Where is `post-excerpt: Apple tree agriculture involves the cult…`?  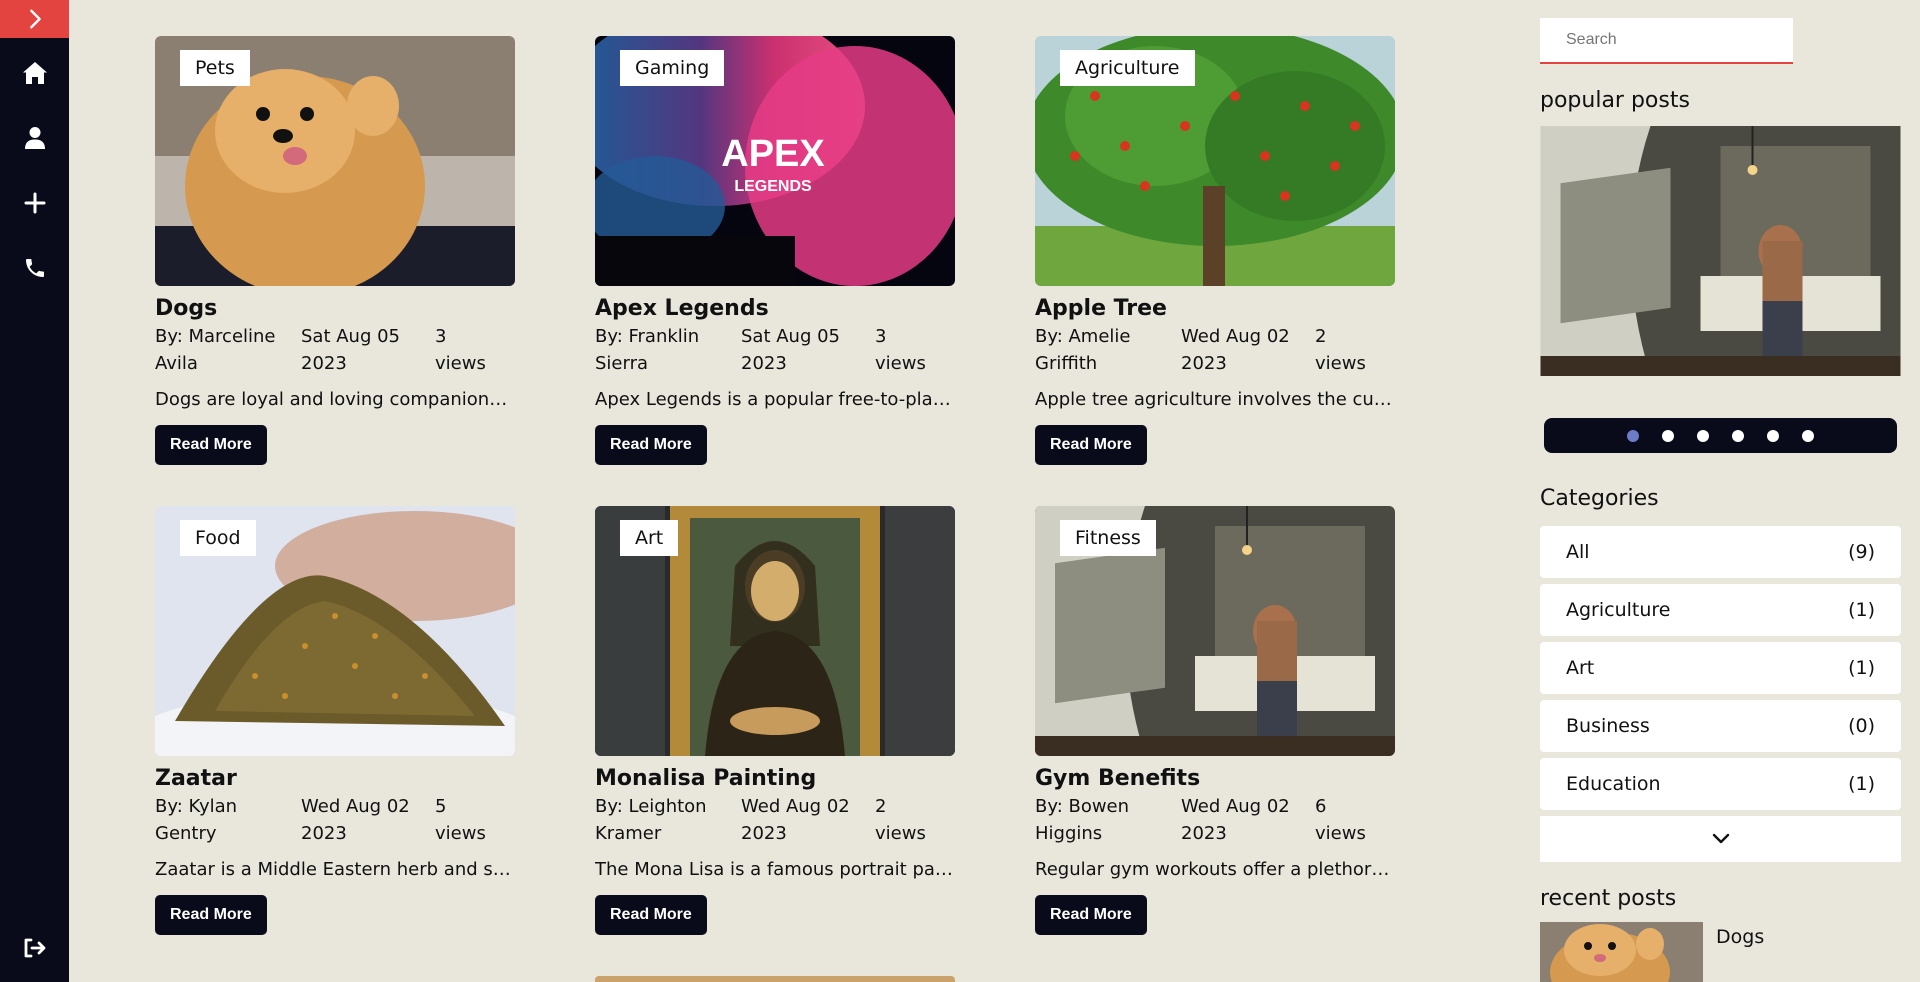
post-excerpt: Apple tree agriculture involves the cult… is located at coordinates (1215, 399).